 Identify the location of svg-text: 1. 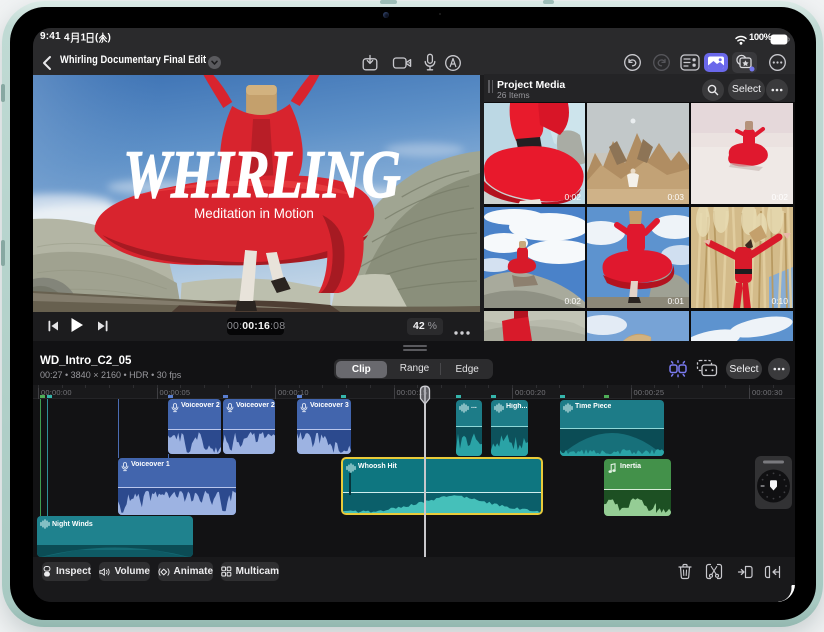
(84, 38).